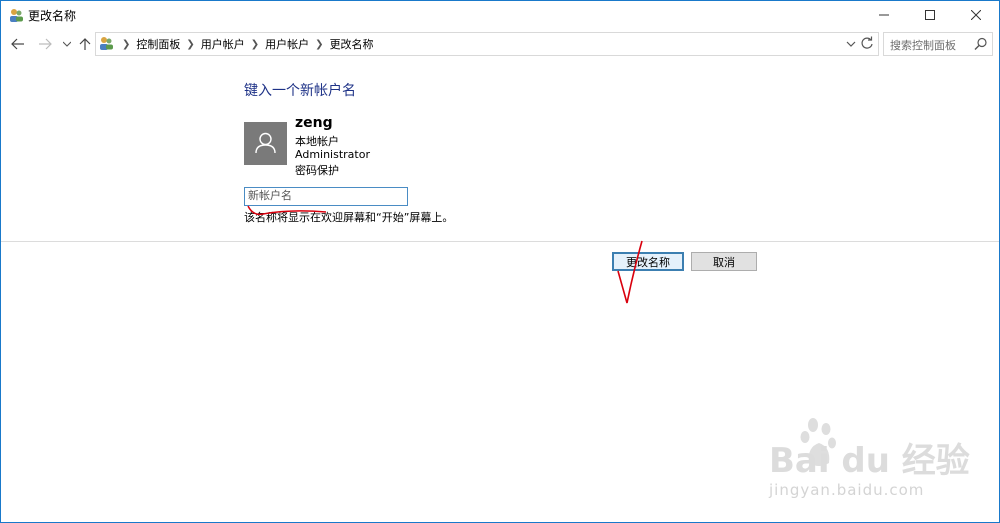 The image size is (1000, 523). Describe the element at coordinates (869, 461) in the screenshot. I see `watermark-brand: Bai du 经验` at that location.